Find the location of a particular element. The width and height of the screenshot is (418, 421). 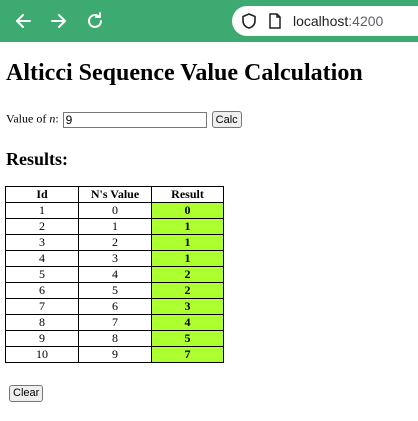

n-value-input is located at coordinates (134, 119).